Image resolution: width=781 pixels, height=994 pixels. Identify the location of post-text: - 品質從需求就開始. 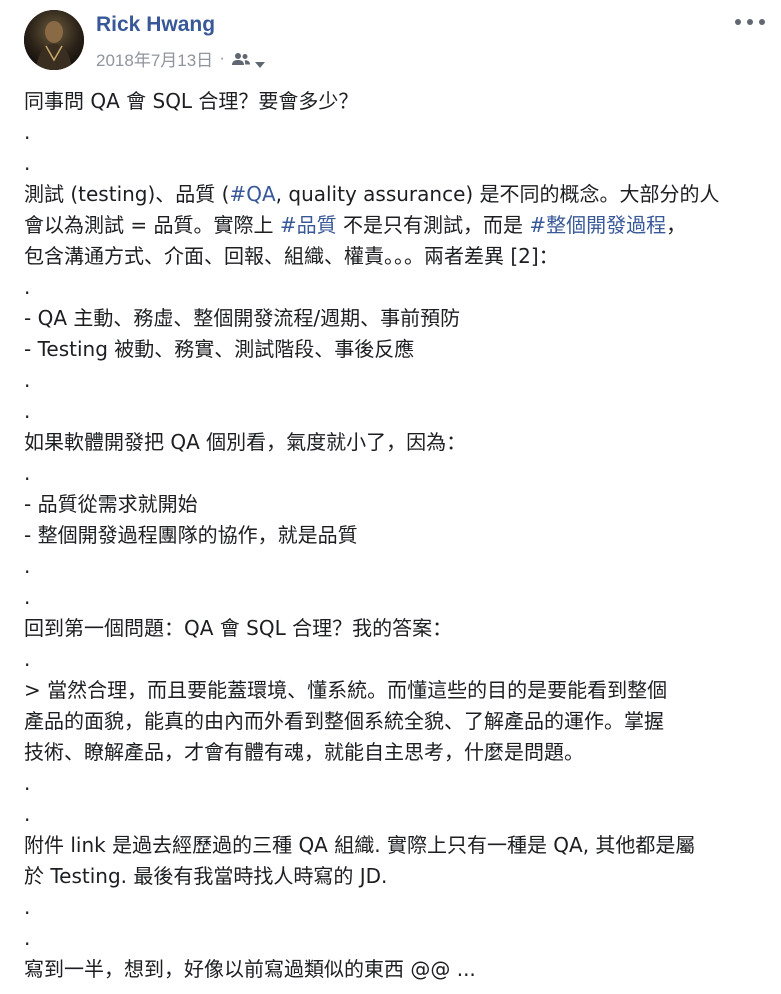
(111, 504).